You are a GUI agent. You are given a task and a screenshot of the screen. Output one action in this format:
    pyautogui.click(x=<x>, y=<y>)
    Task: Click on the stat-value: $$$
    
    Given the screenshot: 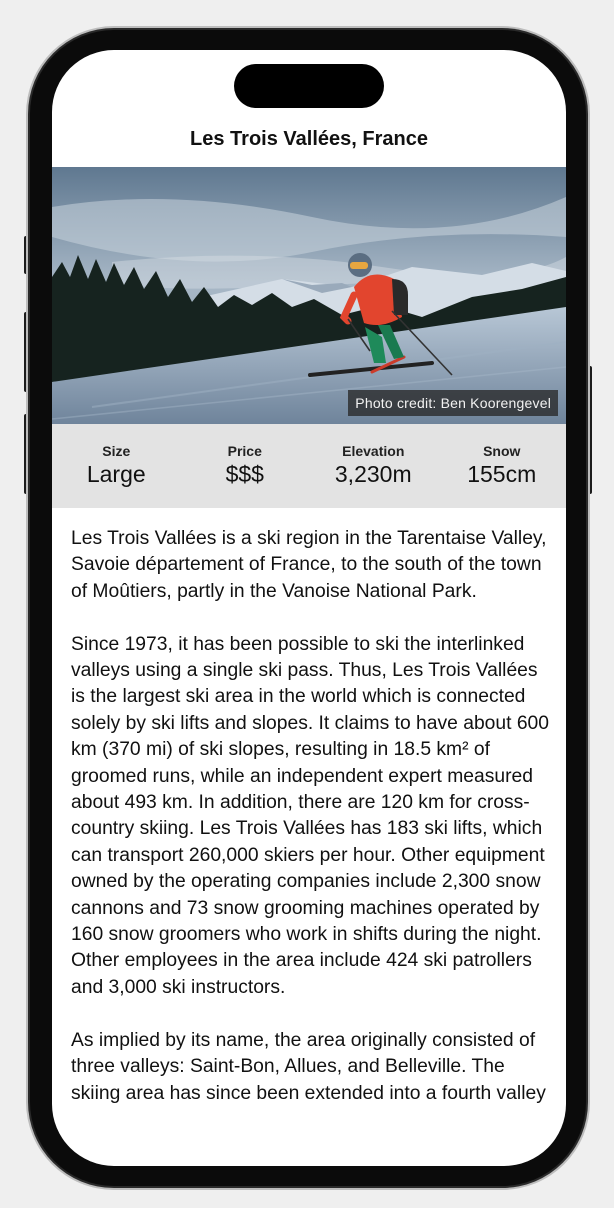 What is the action you would take?
    pyautogui.click(x=244, y=474)
    